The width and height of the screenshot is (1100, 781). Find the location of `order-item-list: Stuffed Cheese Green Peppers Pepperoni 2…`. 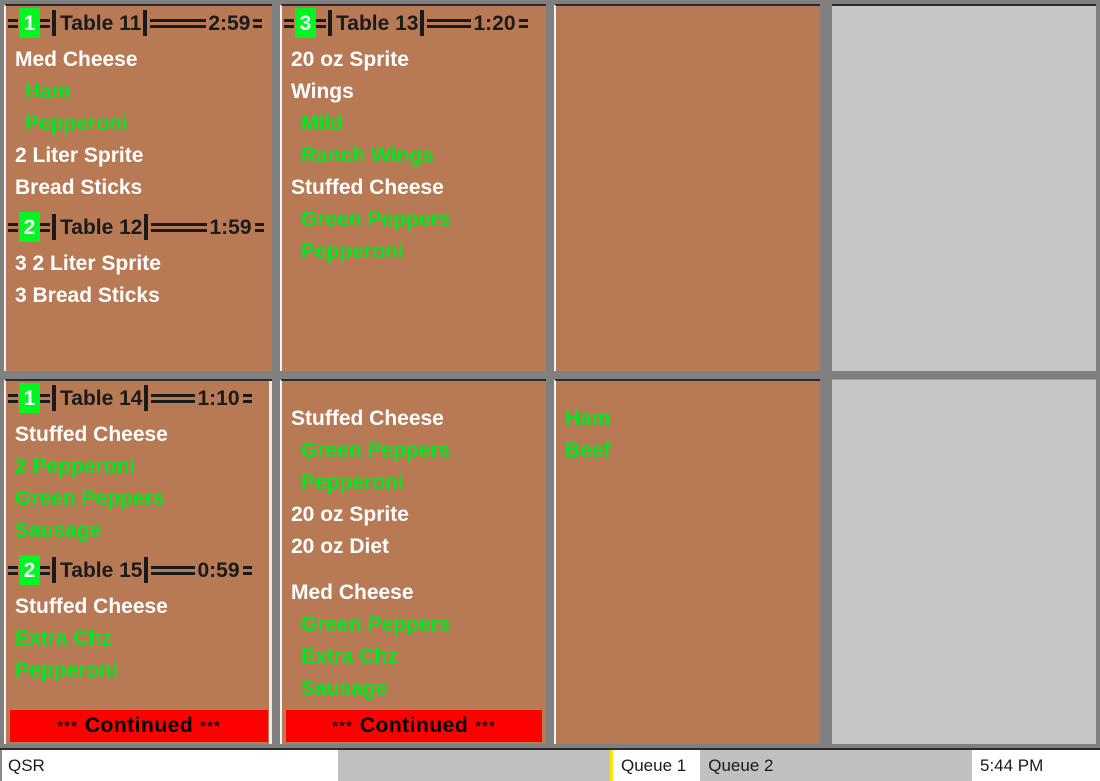

order-item-list: Stuffed Cheese Green Peppers Pepperoni 2… is located at coordinates (414, 543).